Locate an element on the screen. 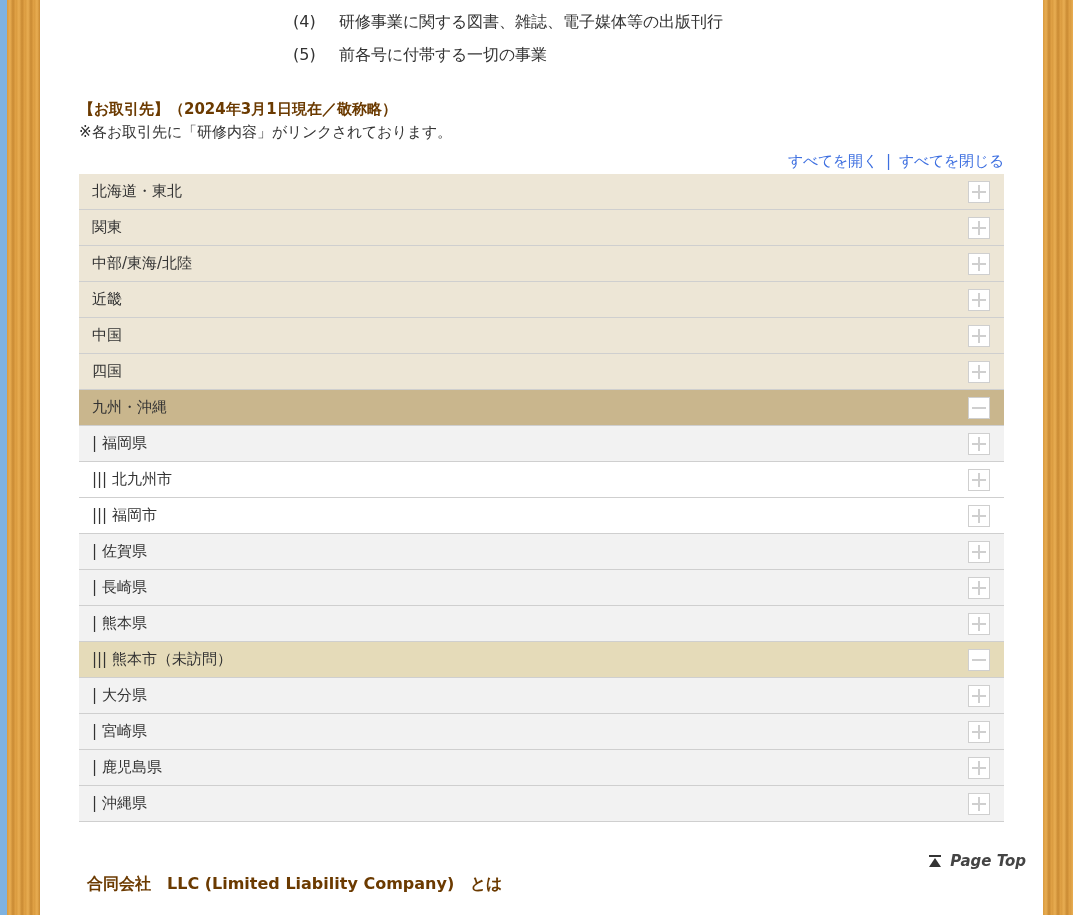 This screenshot has height=915, width=1073. accordion-row: | 大分県 is located at coordinates (541, 696).